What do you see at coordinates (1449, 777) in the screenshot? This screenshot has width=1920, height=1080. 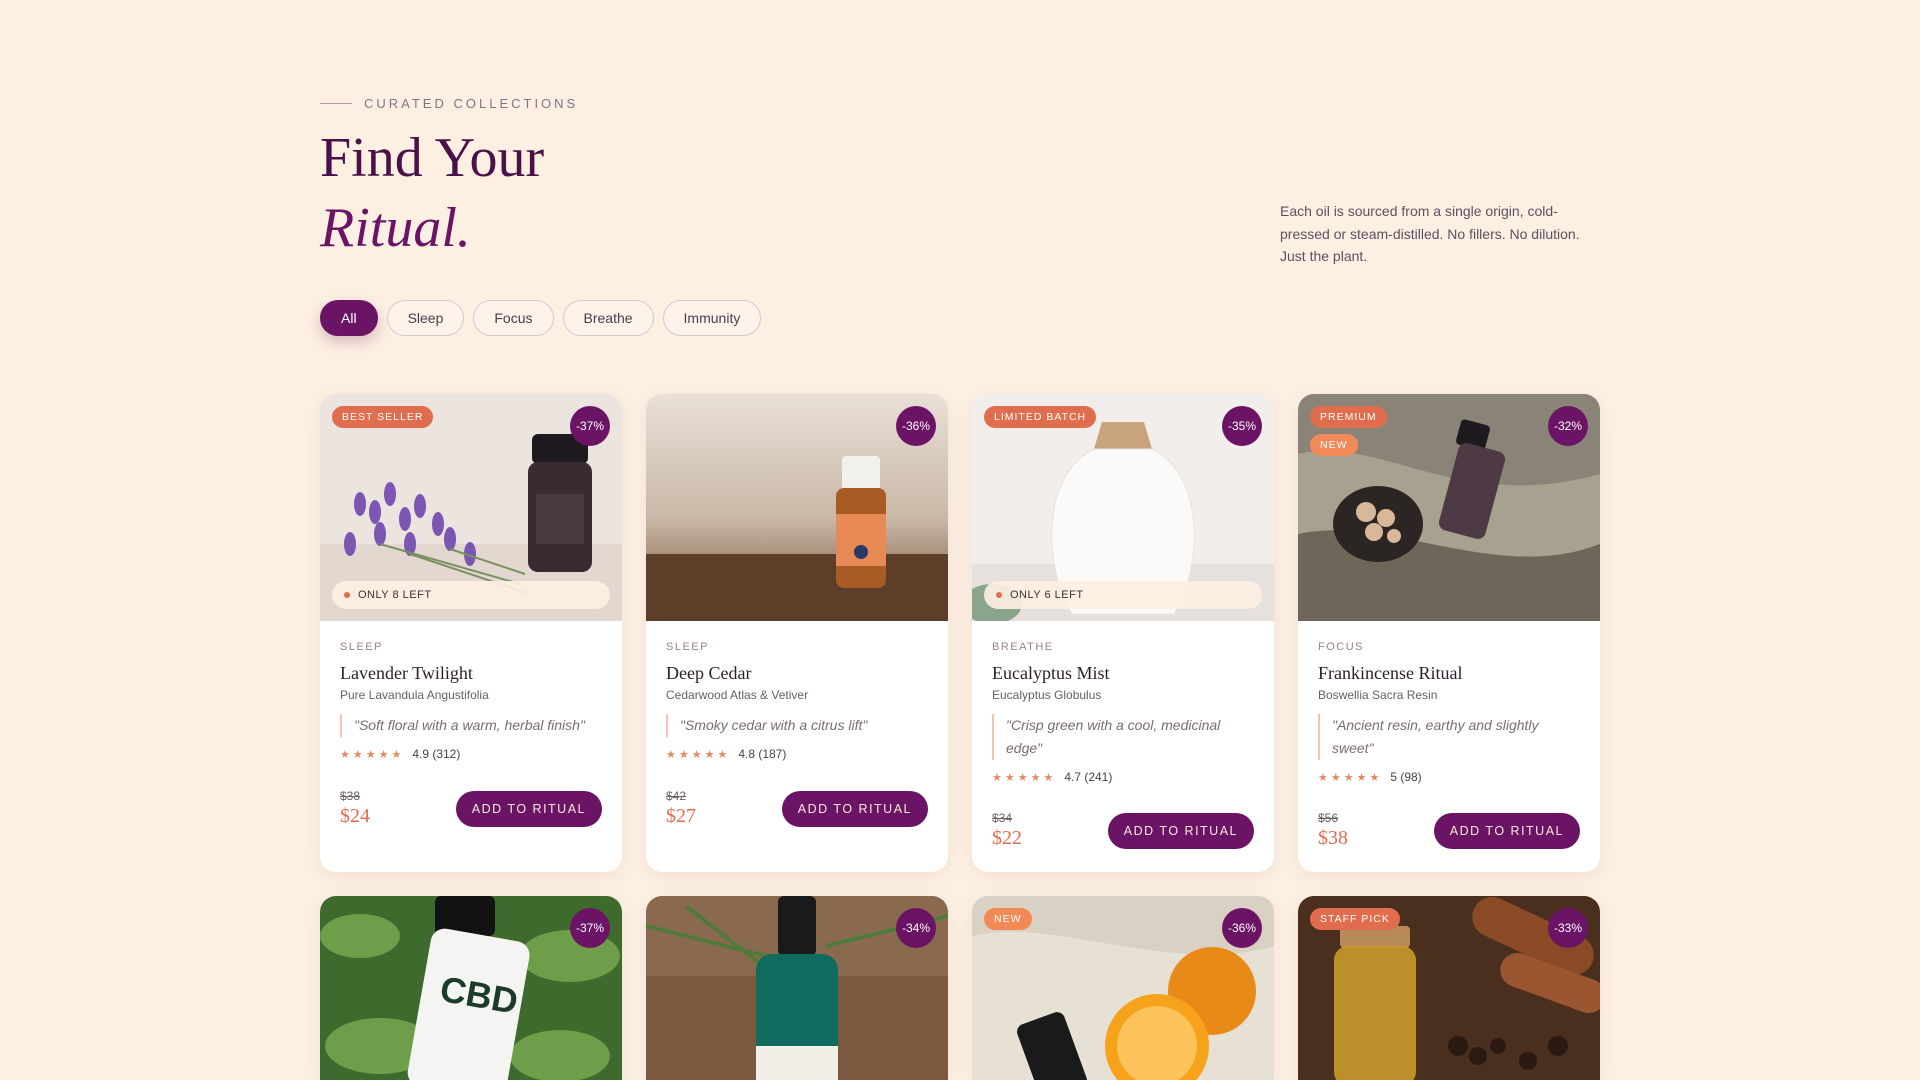 I see `product-rating: ★★★★★ 5 (98)` at bounding box center [1449, 777].